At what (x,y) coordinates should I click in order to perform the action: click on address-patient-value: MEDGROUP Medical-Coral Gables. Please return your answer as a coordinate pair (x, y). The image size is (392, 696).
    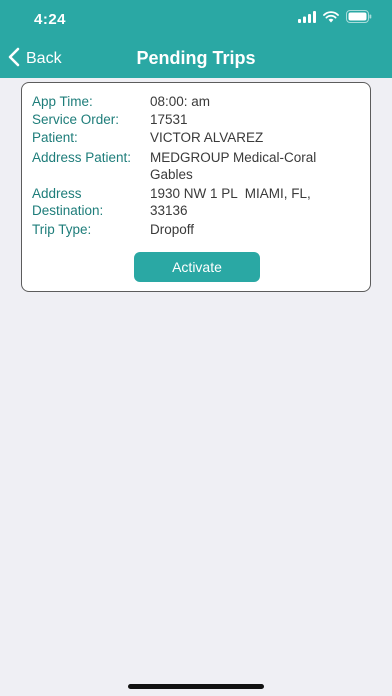
    Looking at the image, I should click on (256, 166).